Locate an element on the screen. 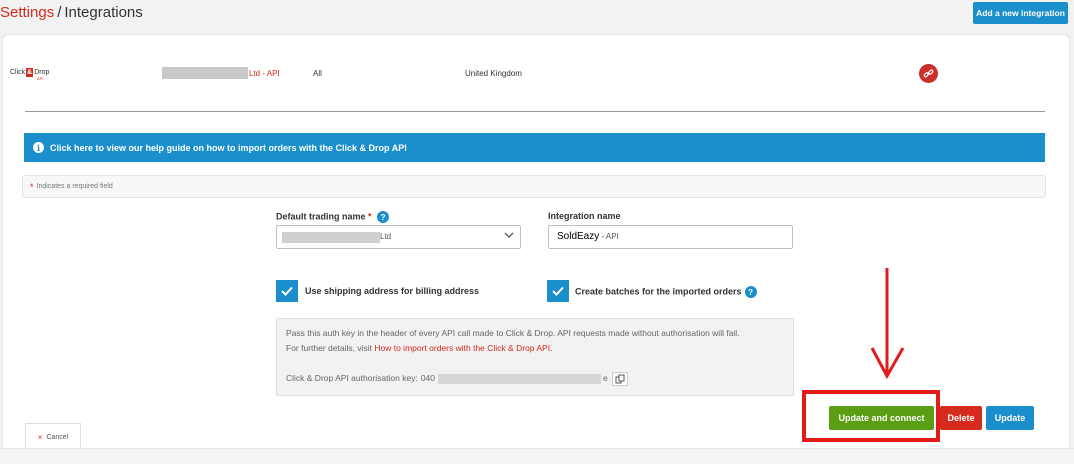 Image resolution: width=1074 pixels, height=464 pixels. auth-key-start: 040 is located at coordinates (427, 378).